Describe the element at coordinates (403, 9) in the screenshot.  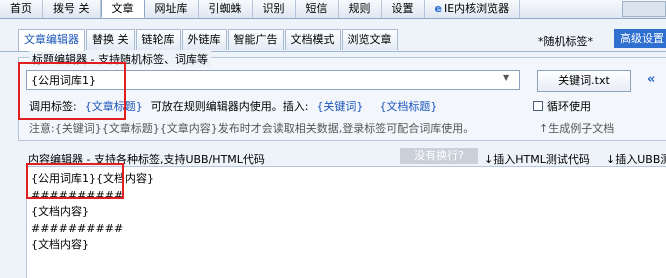
I see `menu-tab-settings: 设置` at that location.